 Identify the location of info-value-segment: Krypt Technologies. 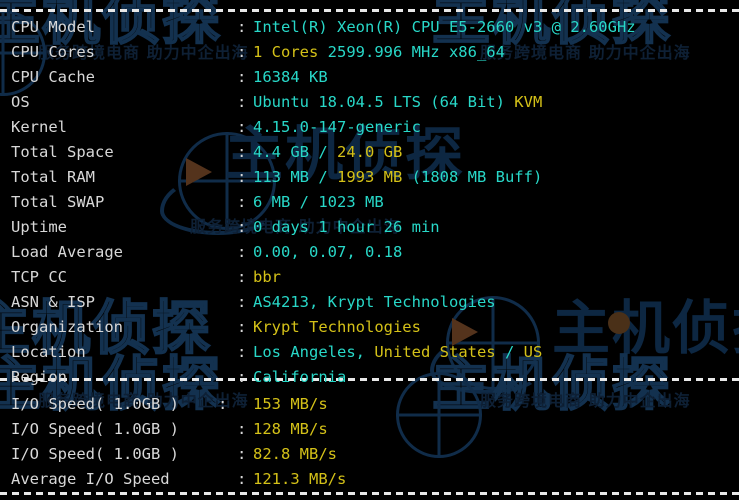
(337, 327).